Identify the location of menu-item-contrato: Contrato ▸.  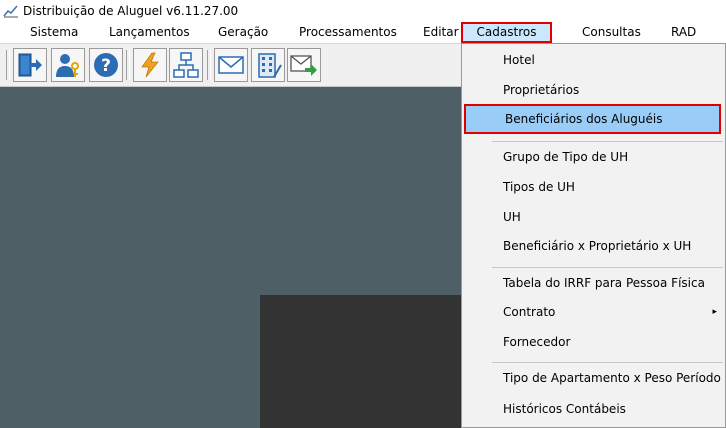
(593, 312).